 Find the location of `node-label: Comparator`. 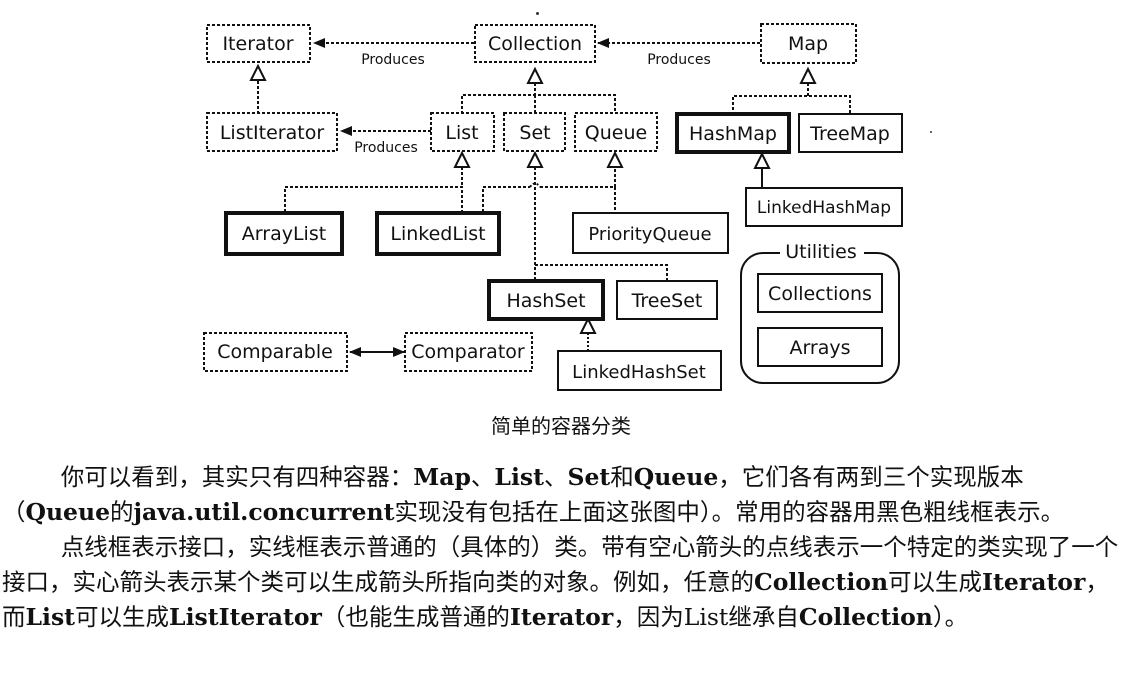

node-label: Comparator is located at coordinates (468, 352).